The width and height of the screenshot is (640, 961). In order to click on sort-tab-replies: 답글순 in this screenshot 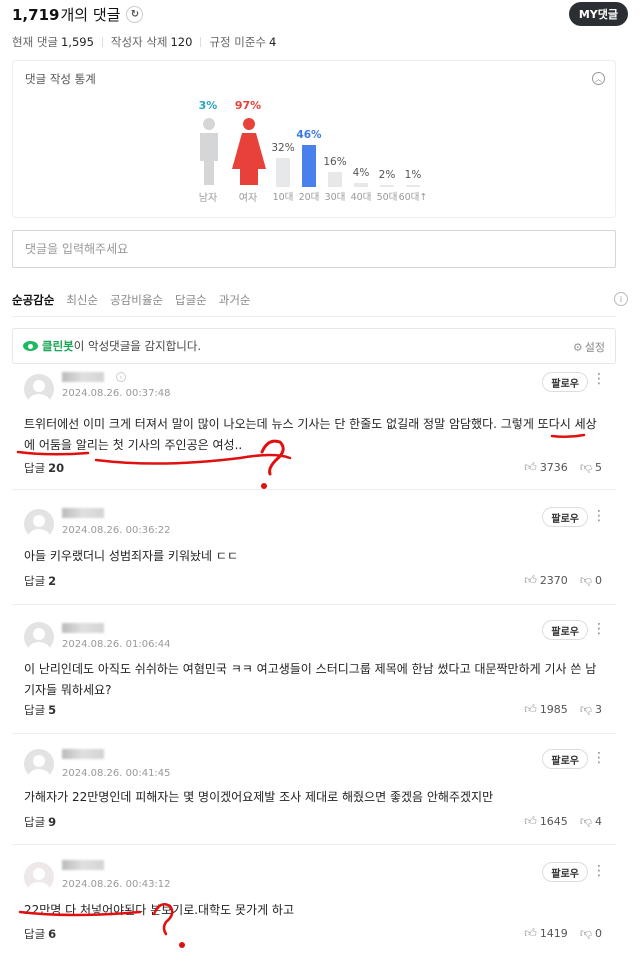, I will do `click(191, 300)`.